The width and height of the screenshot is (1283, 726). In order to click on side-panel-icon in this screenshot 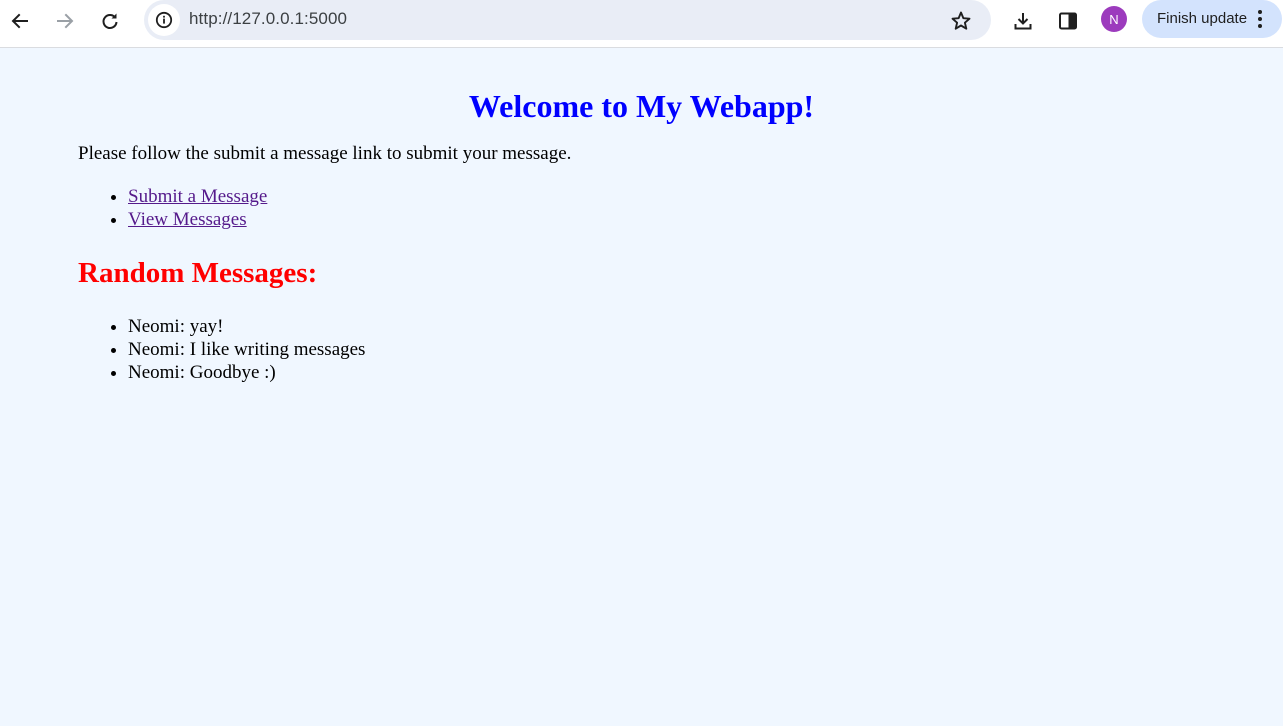, I will do `click(1068, 21)`.